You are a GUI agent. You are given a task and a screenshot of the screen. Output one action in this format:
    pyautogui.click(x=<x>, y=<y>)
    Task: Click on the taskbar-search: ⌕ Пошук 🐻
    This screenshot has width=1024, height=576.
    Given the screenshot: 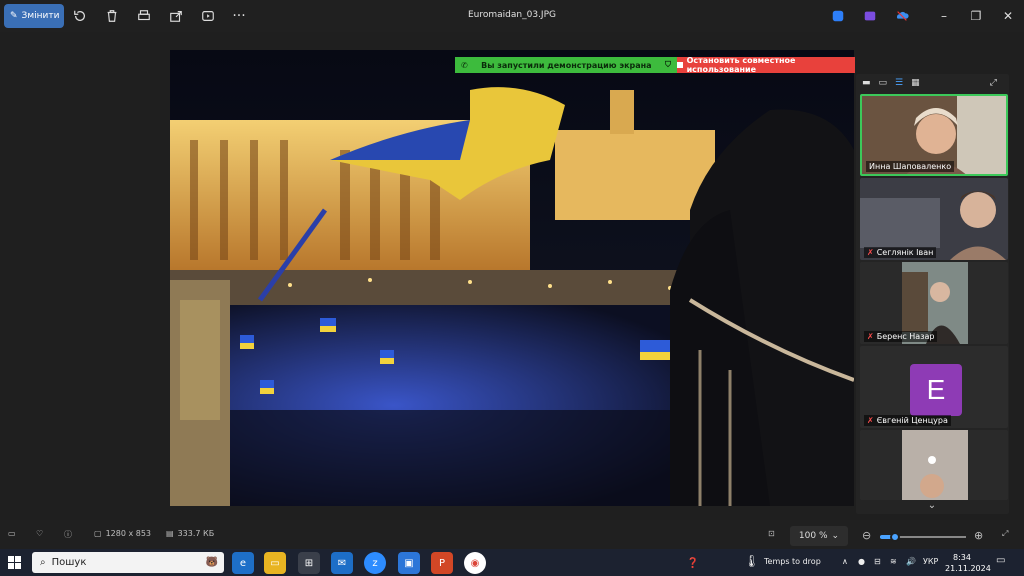 What is the action you would take?
    pyautogui.click(x=128, y=562)
    